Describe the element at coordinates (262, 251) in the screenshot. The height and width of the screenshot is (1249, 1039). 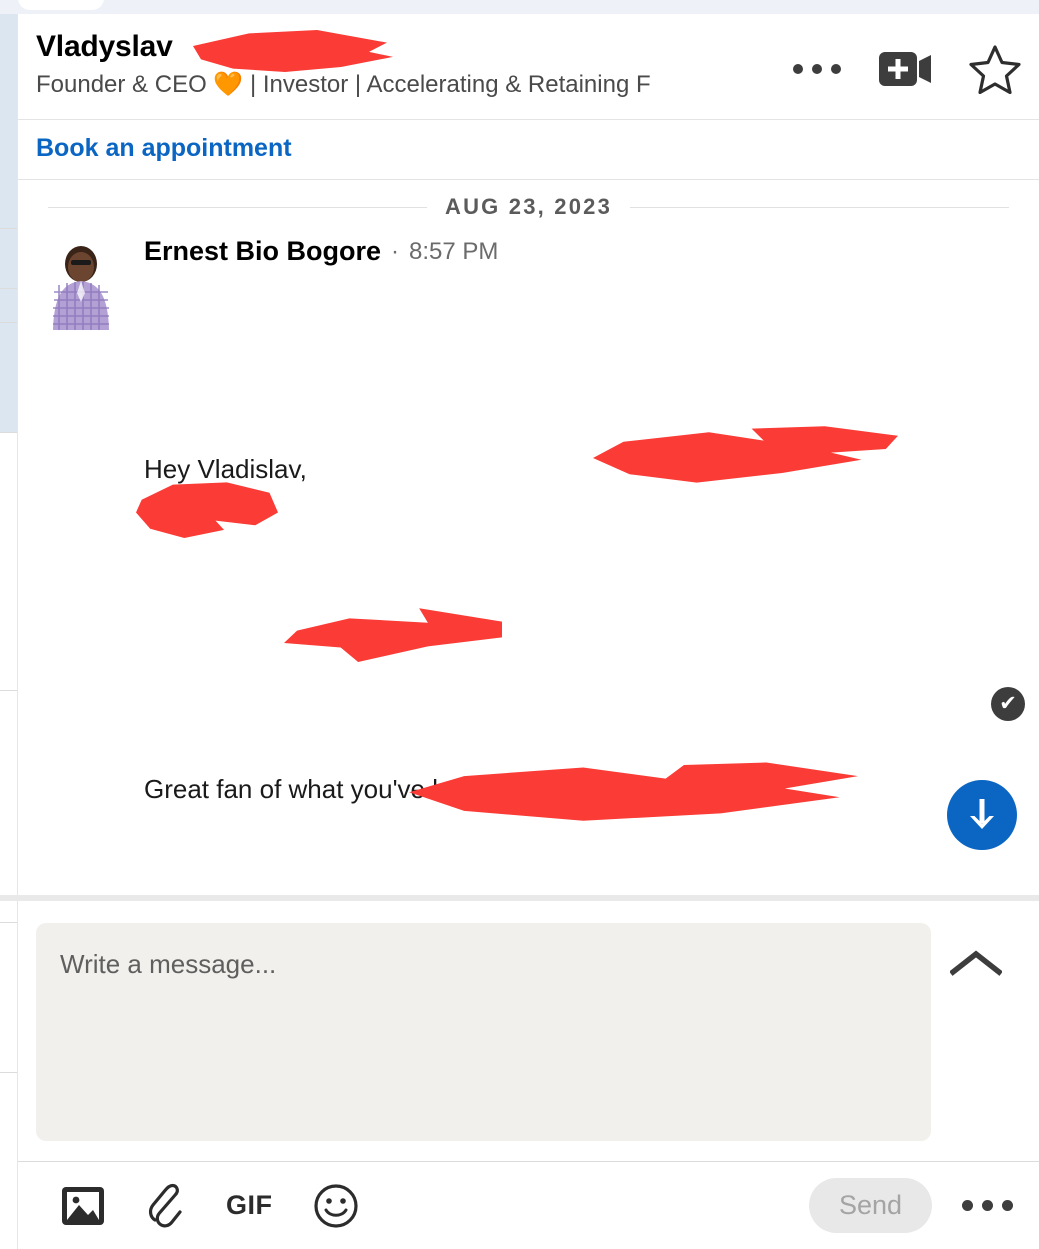
I see `message-author: Ernest Bio Bogore` at that location.